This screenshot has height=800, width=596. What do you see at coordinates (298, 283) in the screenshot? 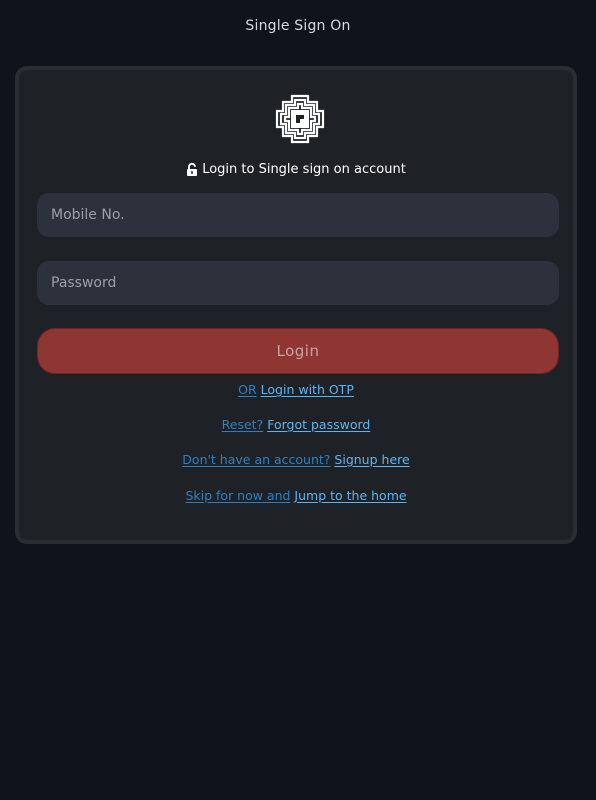
I see `password-input` at bounding box center [298, 283].